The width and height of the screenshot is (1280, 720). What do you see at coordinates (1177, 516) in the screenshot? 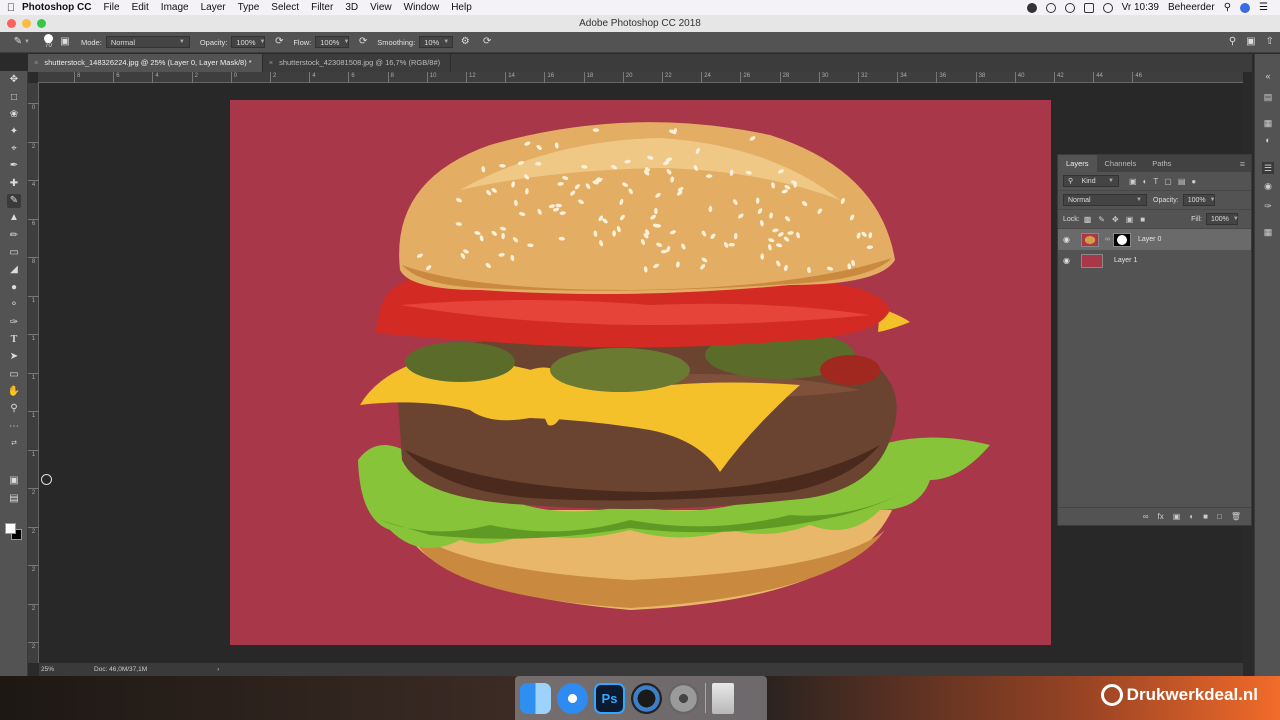
I see `add-mask-icon: ▣` at bounding box center [1177, 516].